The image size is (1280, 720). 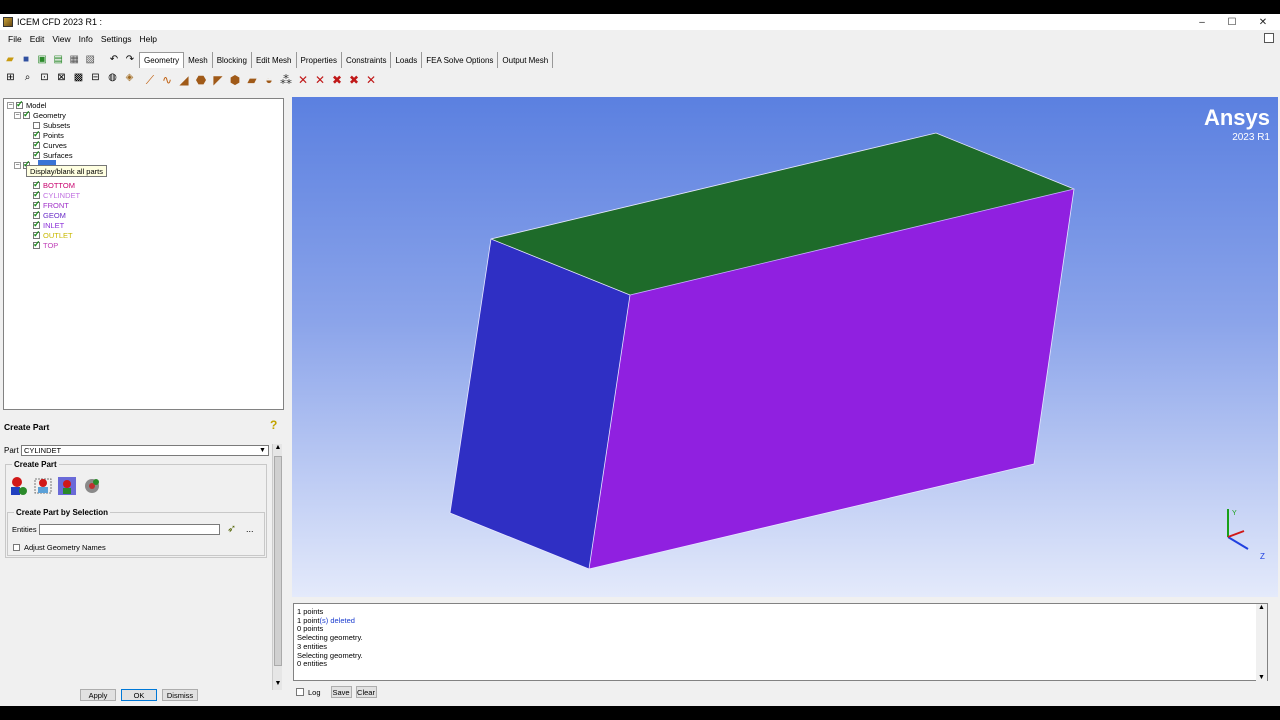 I want to click on tab-mesh: Mesh, so click(x=198, y=60).